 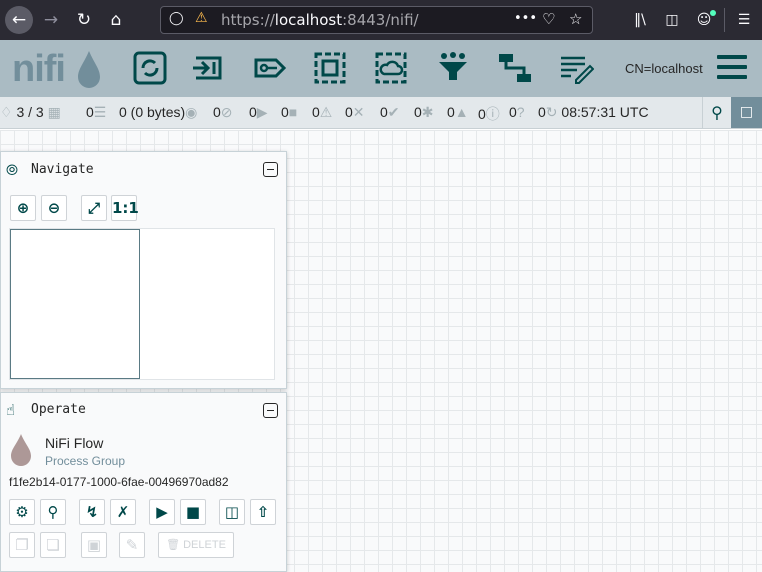 What do you see at coordinates (640, 20) in the screenshot?
I see `library-icon: ‖\` at bounding box center [640, 20].